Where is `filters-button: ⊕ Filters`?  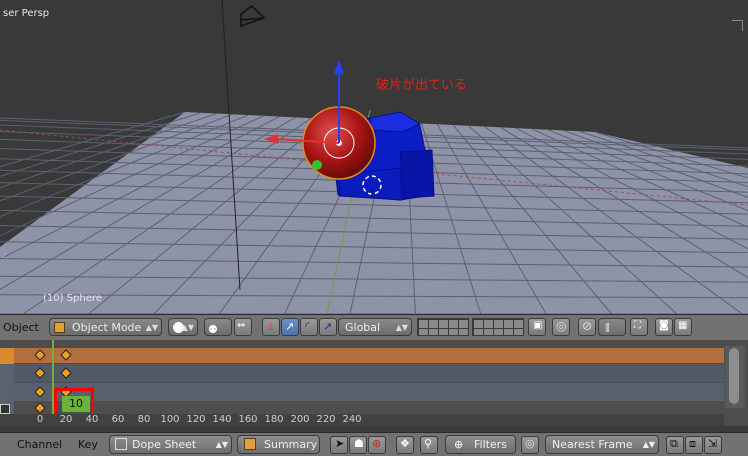 filters-button: ⊕ Filters is located at coordinates (480, 444).